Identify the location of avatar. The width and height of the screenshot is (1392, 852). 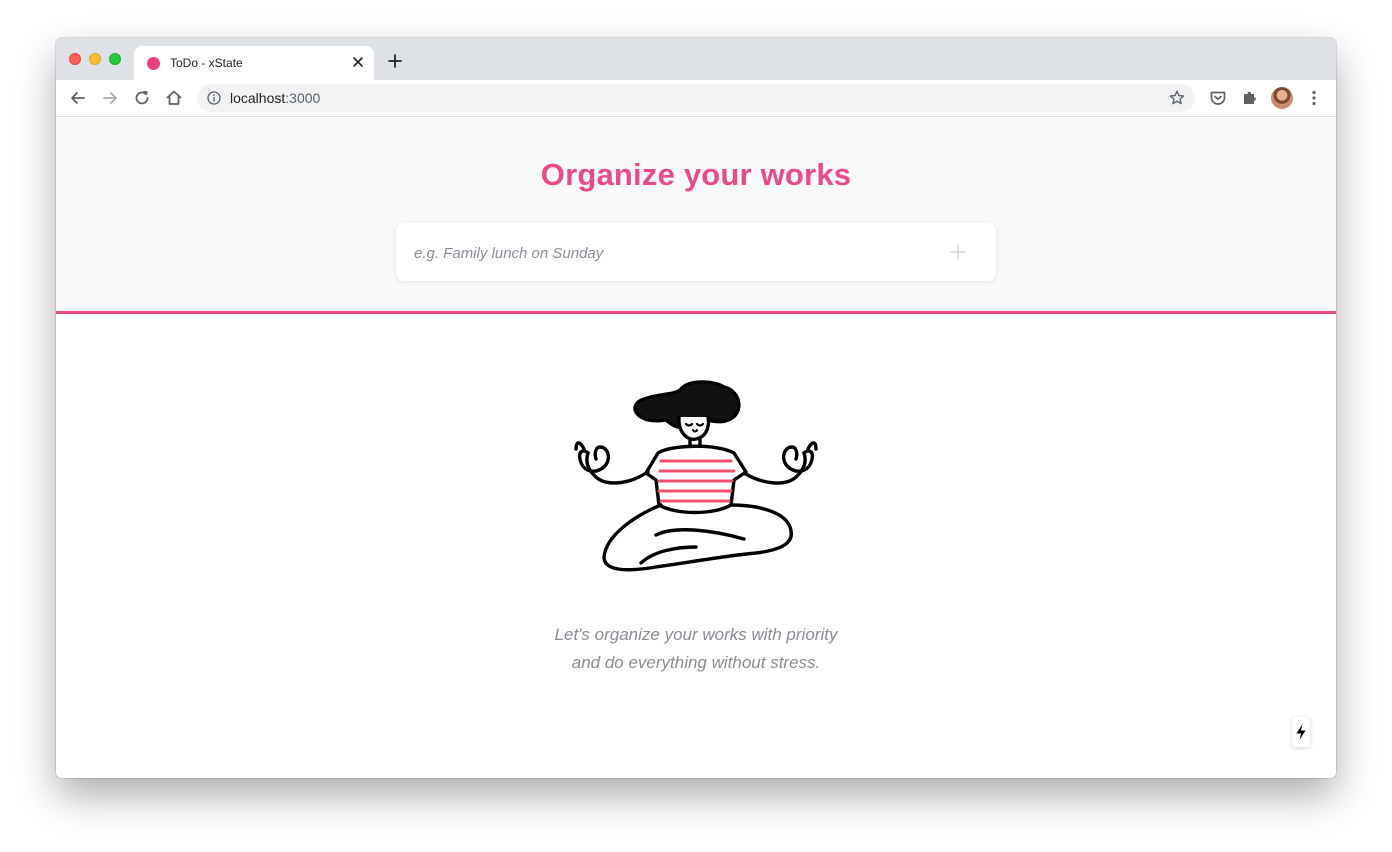
(1282, 98).